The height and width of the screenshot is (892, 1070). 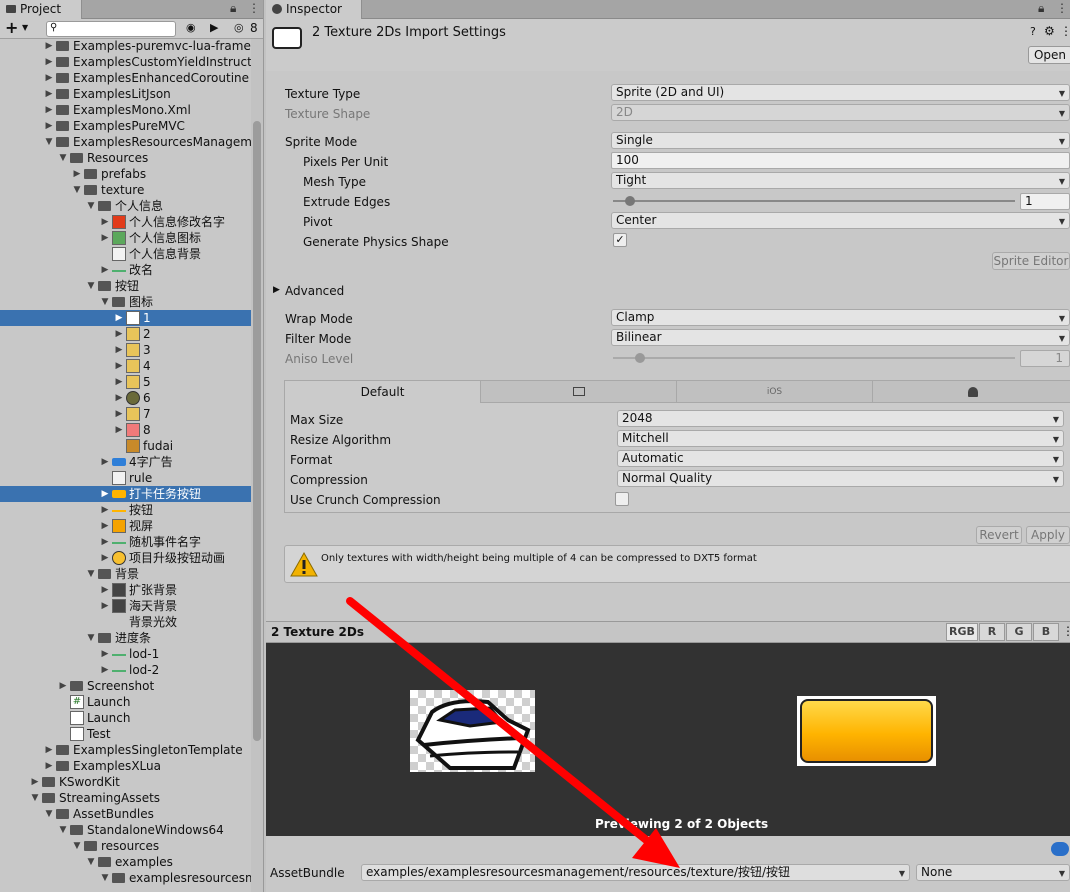 I want to click on tree-item: ▶ ExamplesEnhancedCoroutine, so click(x=126, y=78).